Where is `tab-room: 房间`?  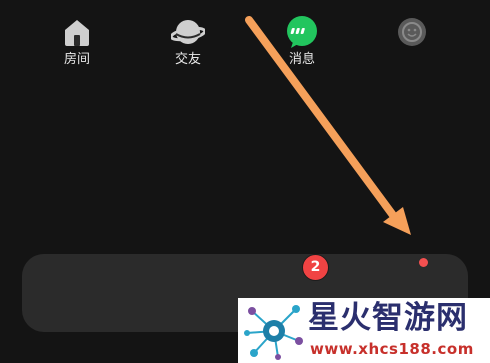 tab-room: 房间 is located at coordinates (77, 39).